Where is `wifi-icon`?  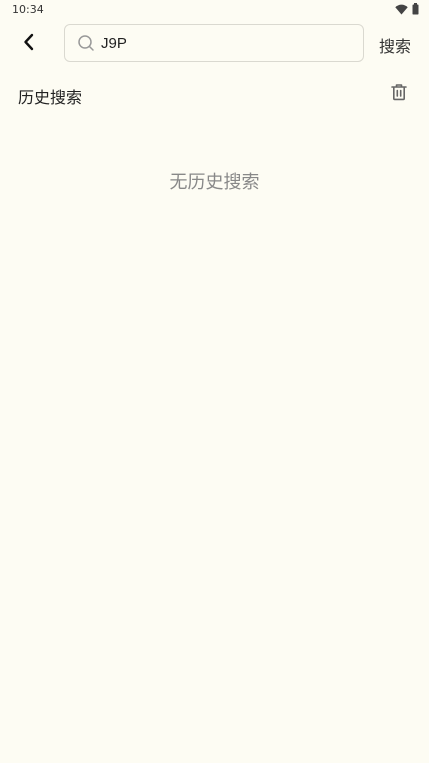 wifi-icon is located at coordinates (401, 9).